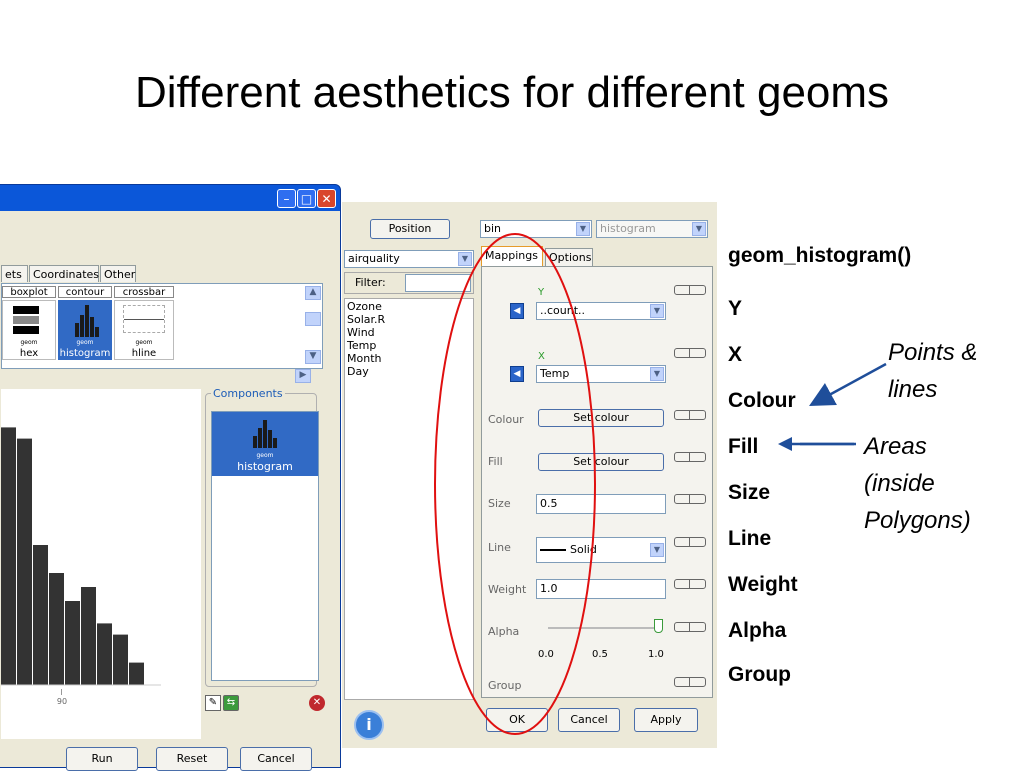  I want to click on close-window-button: ✕, so click(326, 198).